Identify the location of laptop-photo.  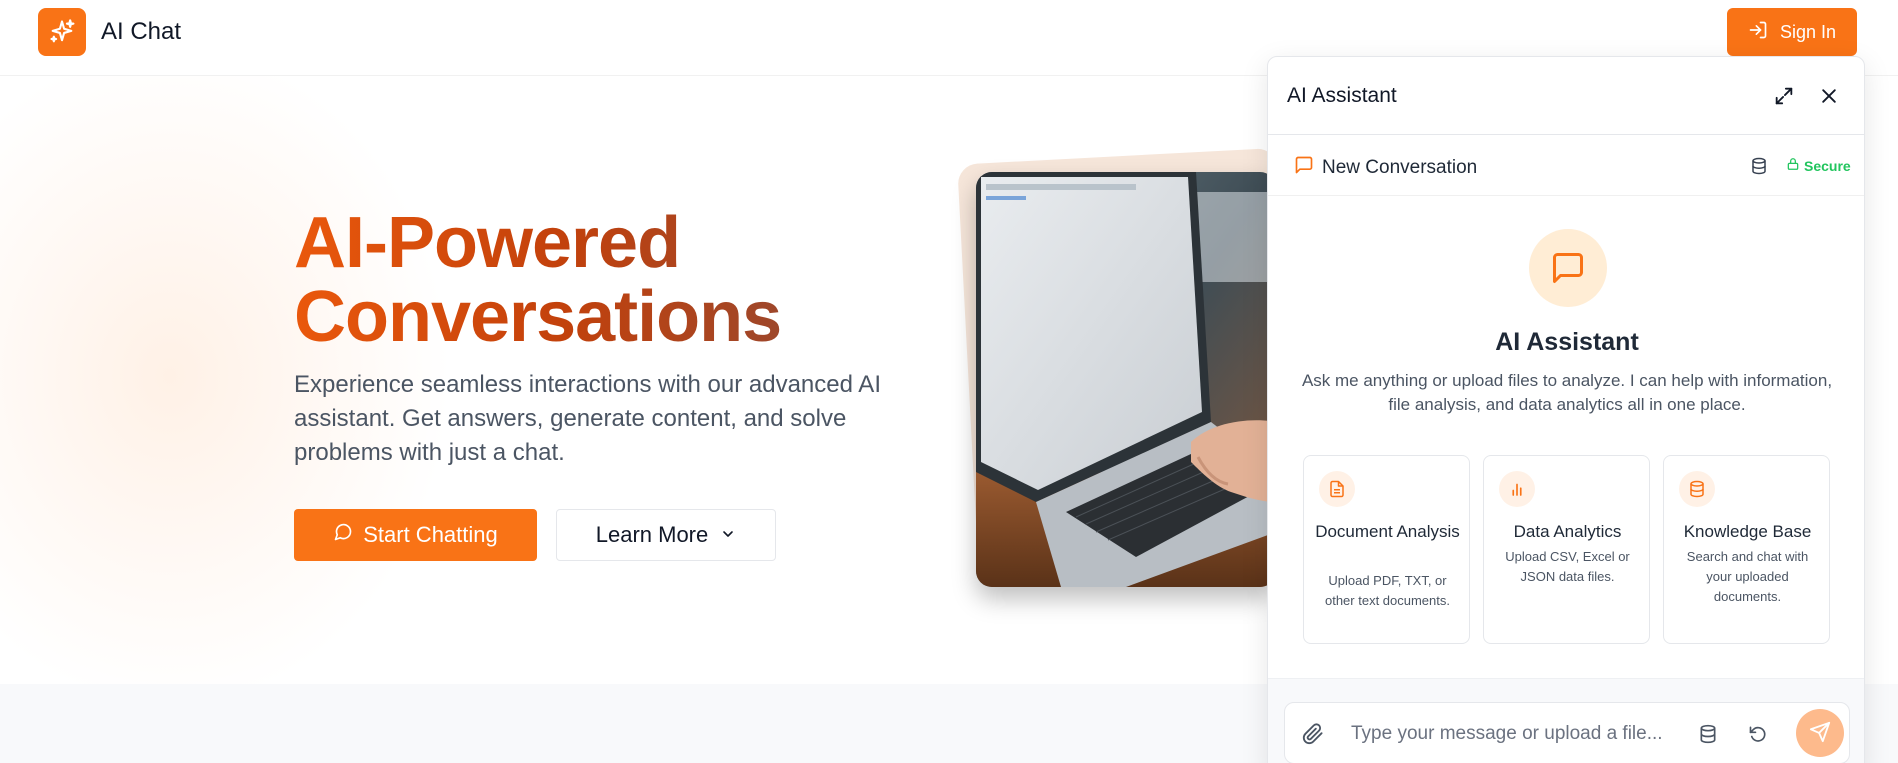
(1126, 379).